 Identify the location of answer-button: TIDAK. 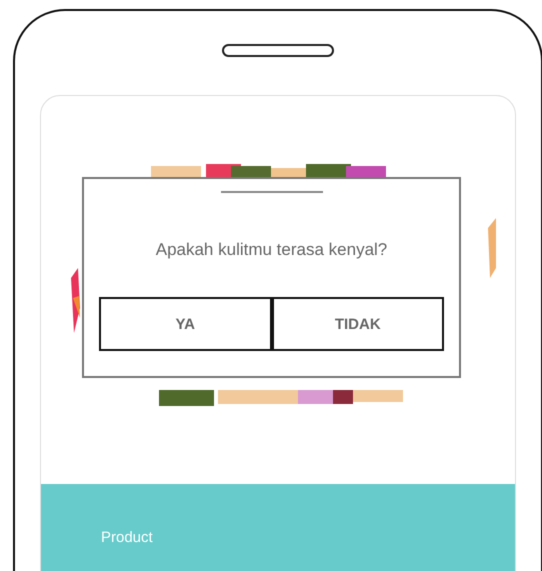
(358, 324).